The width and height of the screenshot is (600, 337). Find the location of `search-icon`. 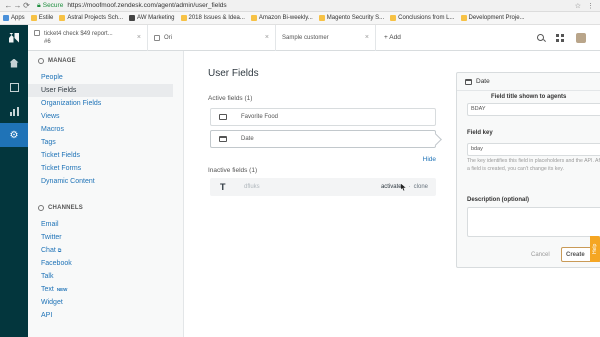

search-icon is located at coordinates (540, 37).